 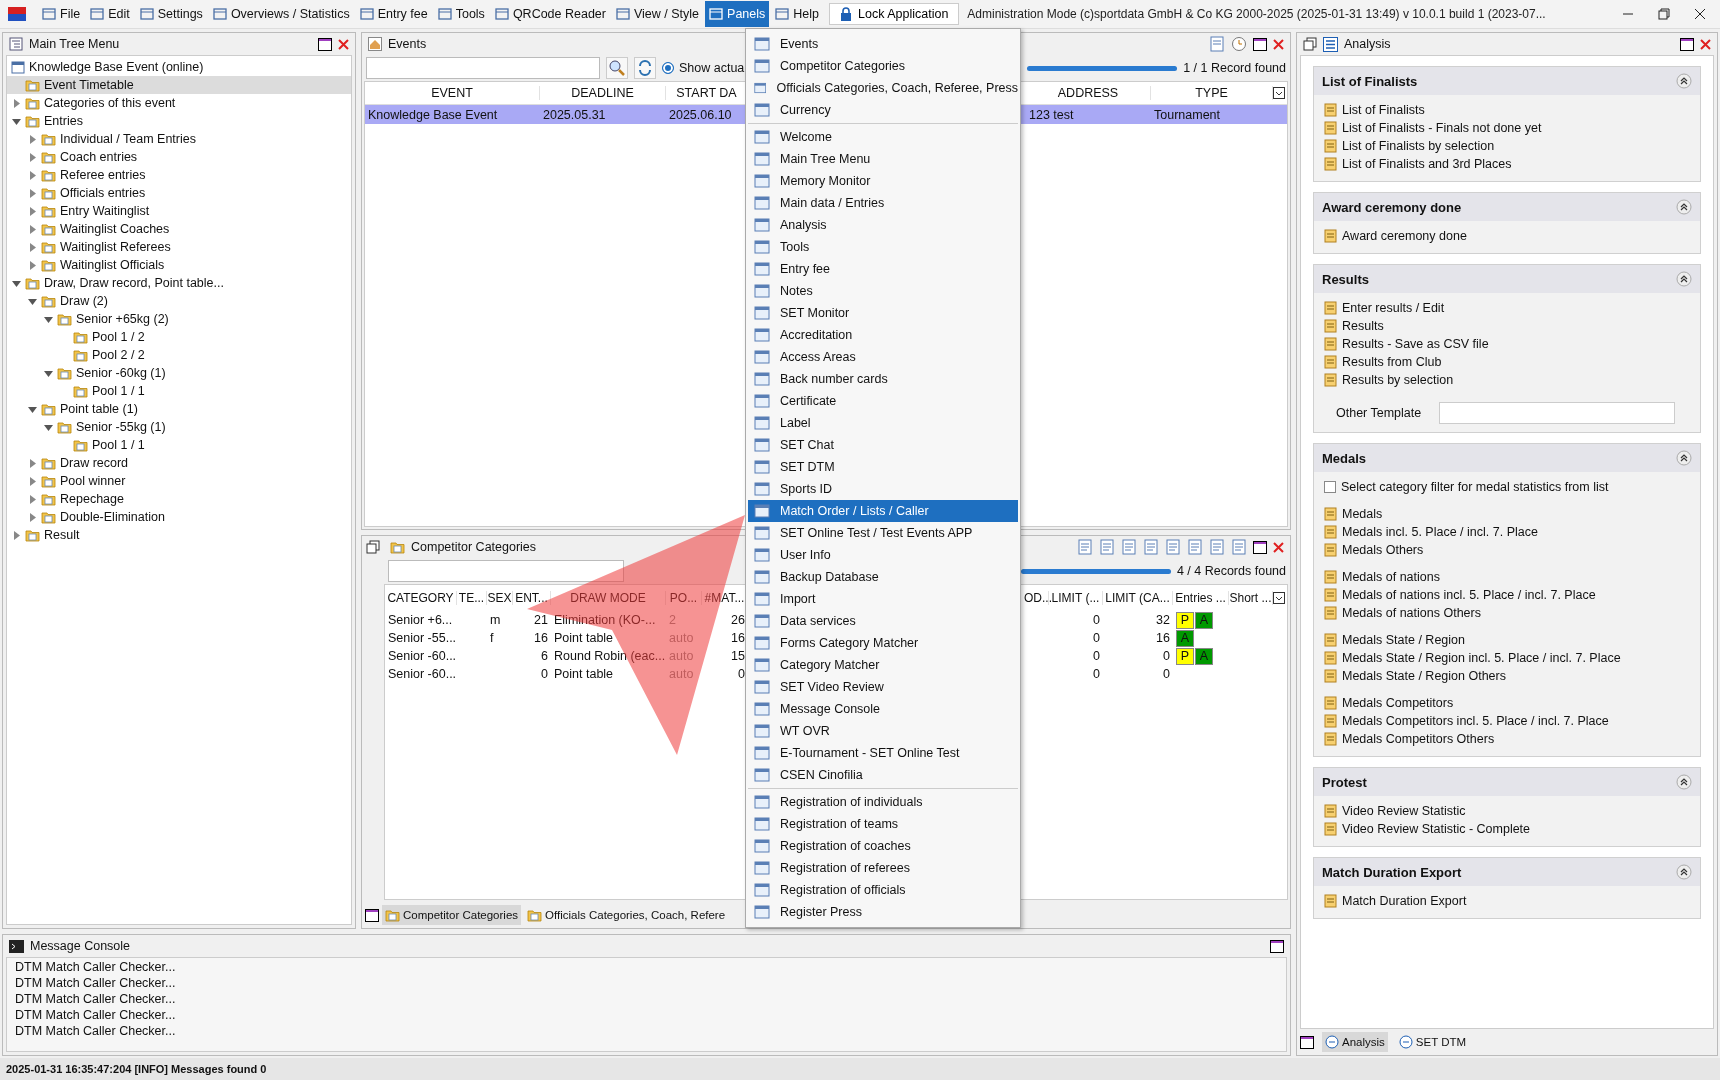 What do you see at coordinates (1440, 532) in the screenshot?
I see `task-link: Medals incl. 5. Place / incl. 7. Place` at bounding box center [1440, 532].